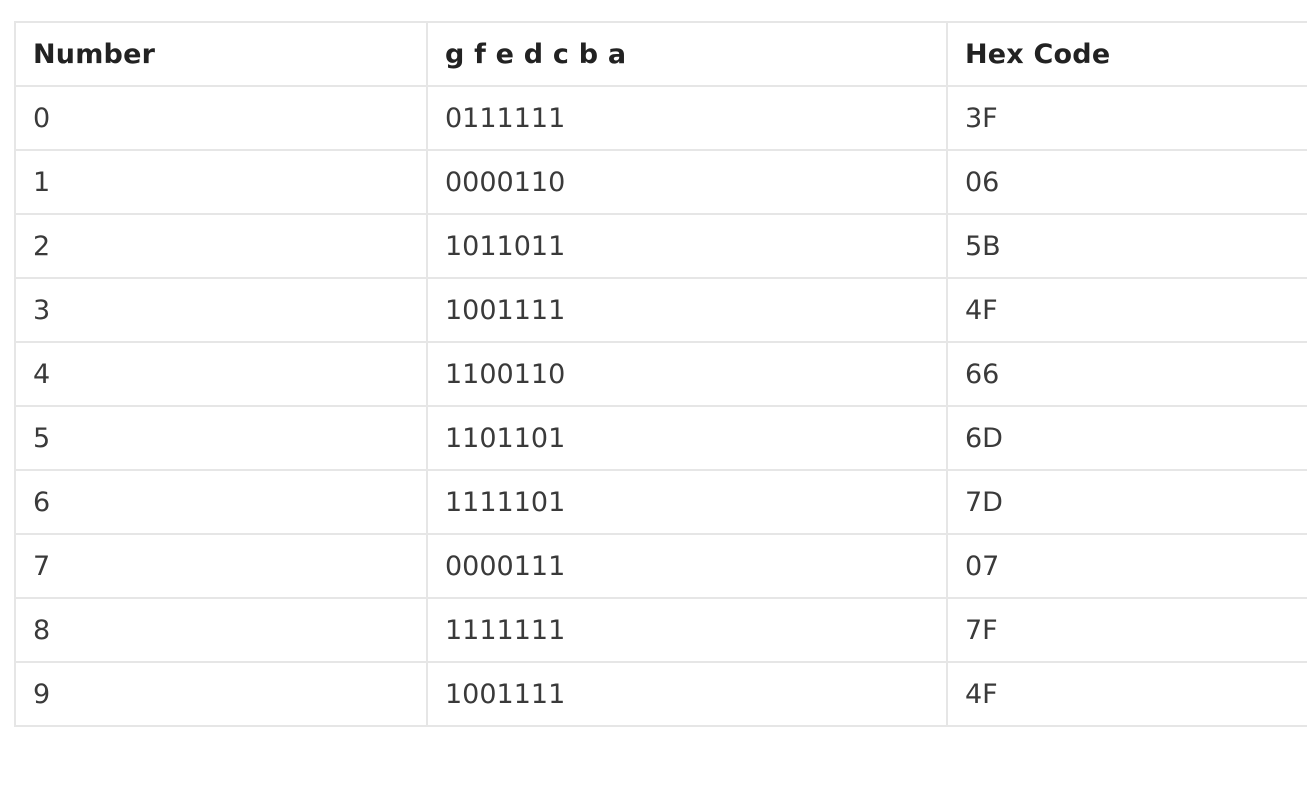 The width and height of the screenshot is (1307, 785). What do you see at coordinates (221, 630) in the screenshot?
I see `number-cell: 8` at bounding box center [221, 630].